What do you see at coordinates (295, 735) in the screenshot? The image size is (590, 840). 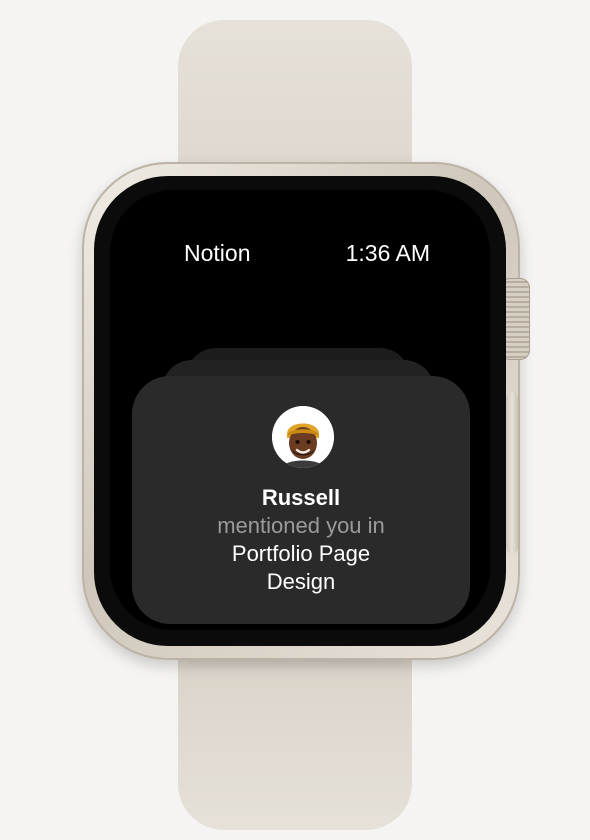 I see `watch-band-bottom` at bounding box center [295, 735].